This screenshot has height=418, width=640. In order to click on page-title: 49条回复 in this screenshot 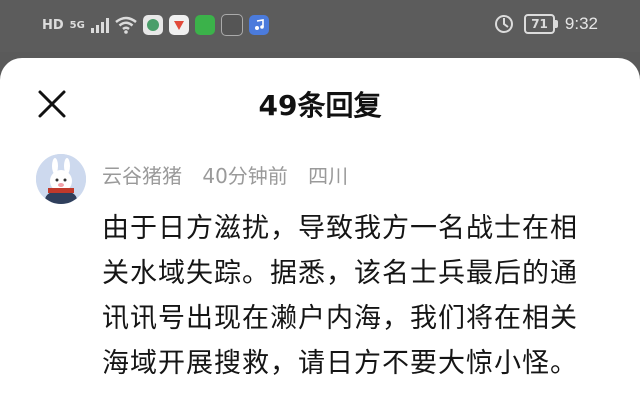, I will do `click(320, 105)`.